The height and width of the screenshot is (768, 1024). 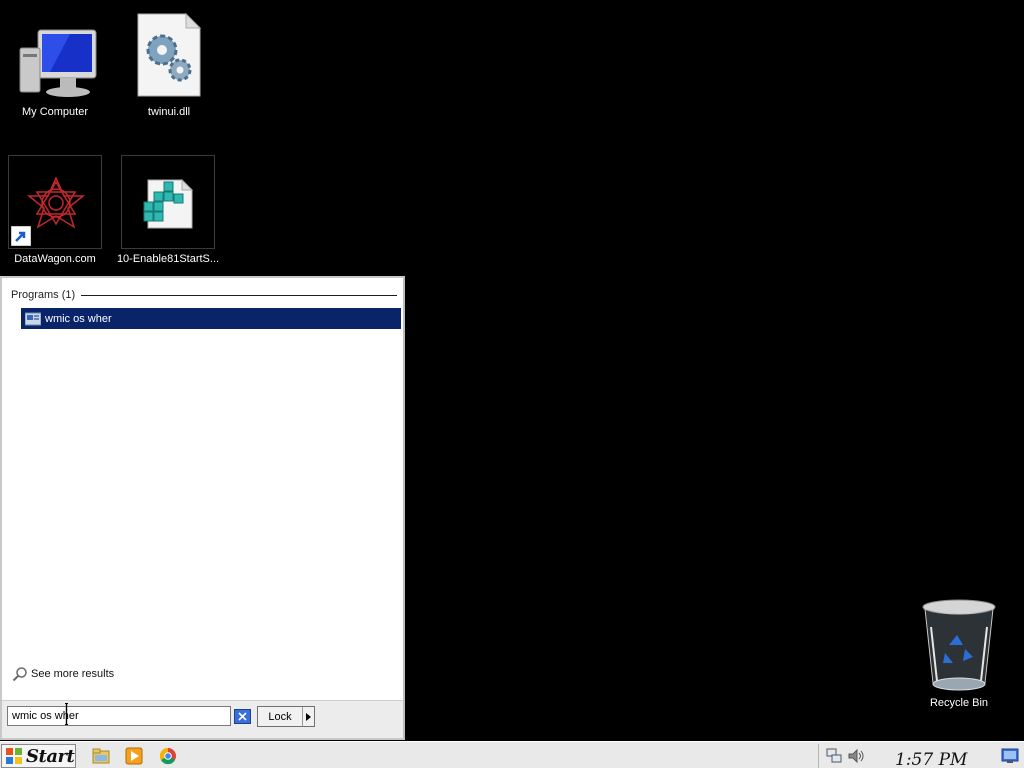 What do you see at coordinates (169, 54) in the screenshot?
I see `gear-file-icon` at bounding box center [169, 54].